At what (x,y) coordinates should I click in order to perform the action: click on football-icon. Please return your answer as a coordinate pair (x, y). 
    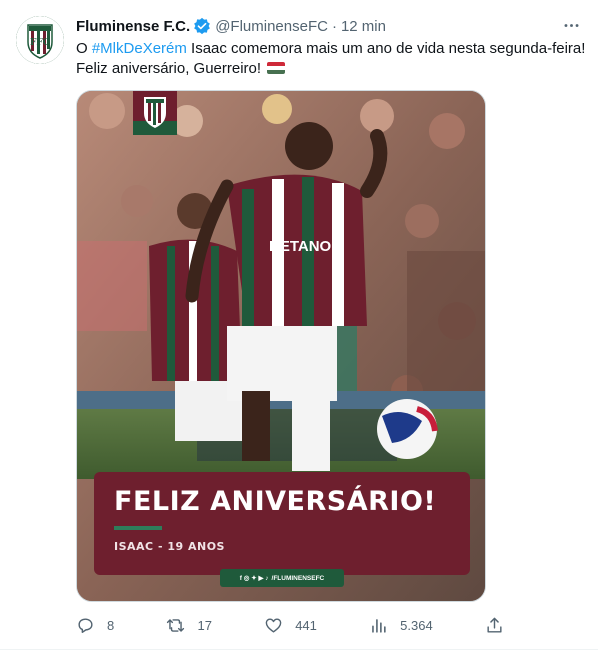
    Looking at the image, I should click on (407, 429).